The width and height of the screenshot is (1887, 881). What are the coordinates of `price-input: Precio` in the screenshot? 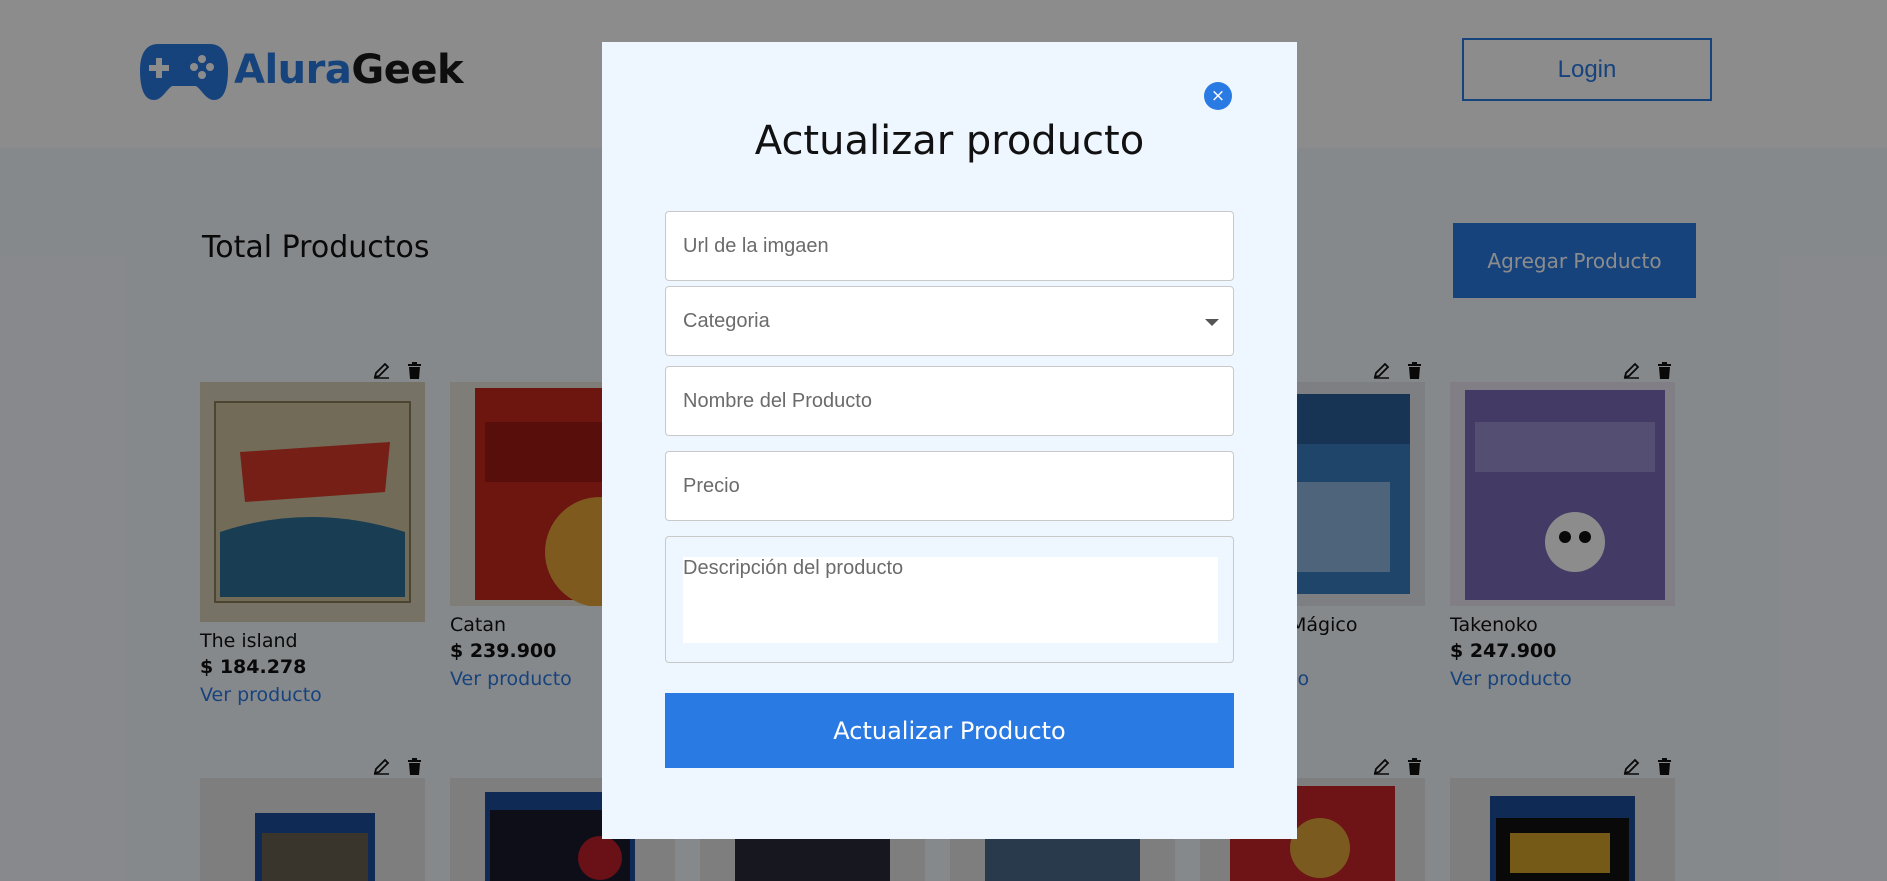 It's located at (949, 486).